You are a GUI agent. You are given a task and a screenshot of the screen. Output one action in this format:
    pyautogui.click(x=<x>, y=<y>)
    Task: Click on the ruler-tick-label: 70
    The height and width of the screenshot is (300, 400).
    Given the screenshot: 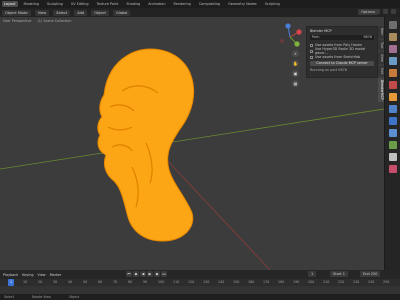 What is the action you would take?
    pyautogui.click(x=115, y=282)
    